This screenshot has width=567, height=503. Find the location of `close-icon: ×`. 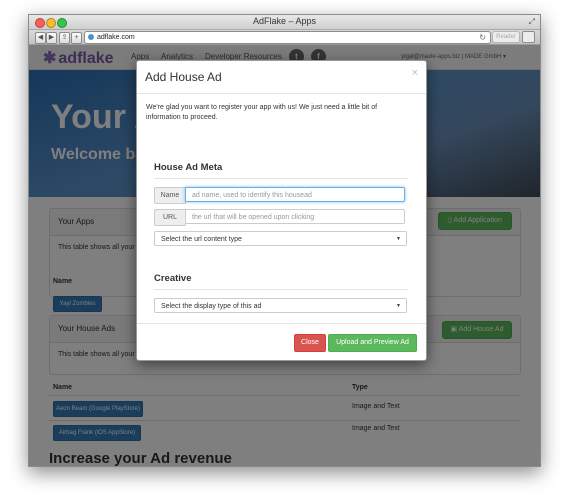

close-icon: × is located at coordinates (415, 73).